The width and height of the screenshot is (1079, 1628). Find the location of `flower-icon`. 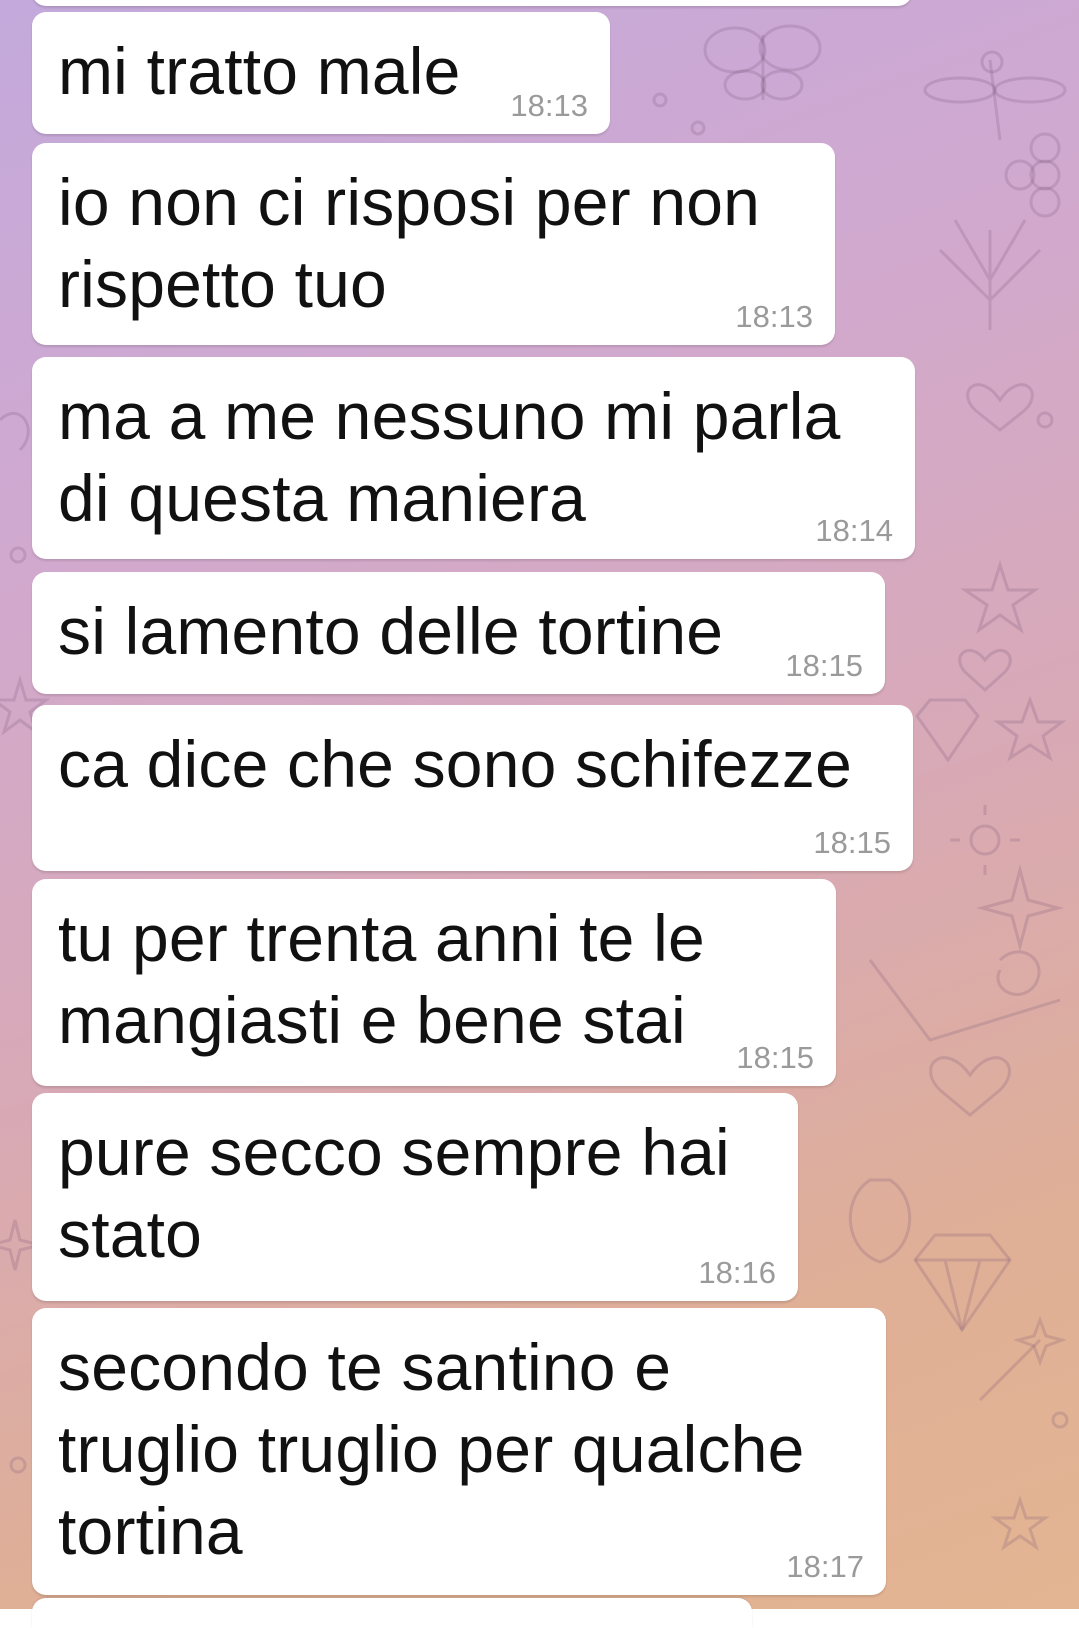

flower-icon is located at coordinates (1032, 175).